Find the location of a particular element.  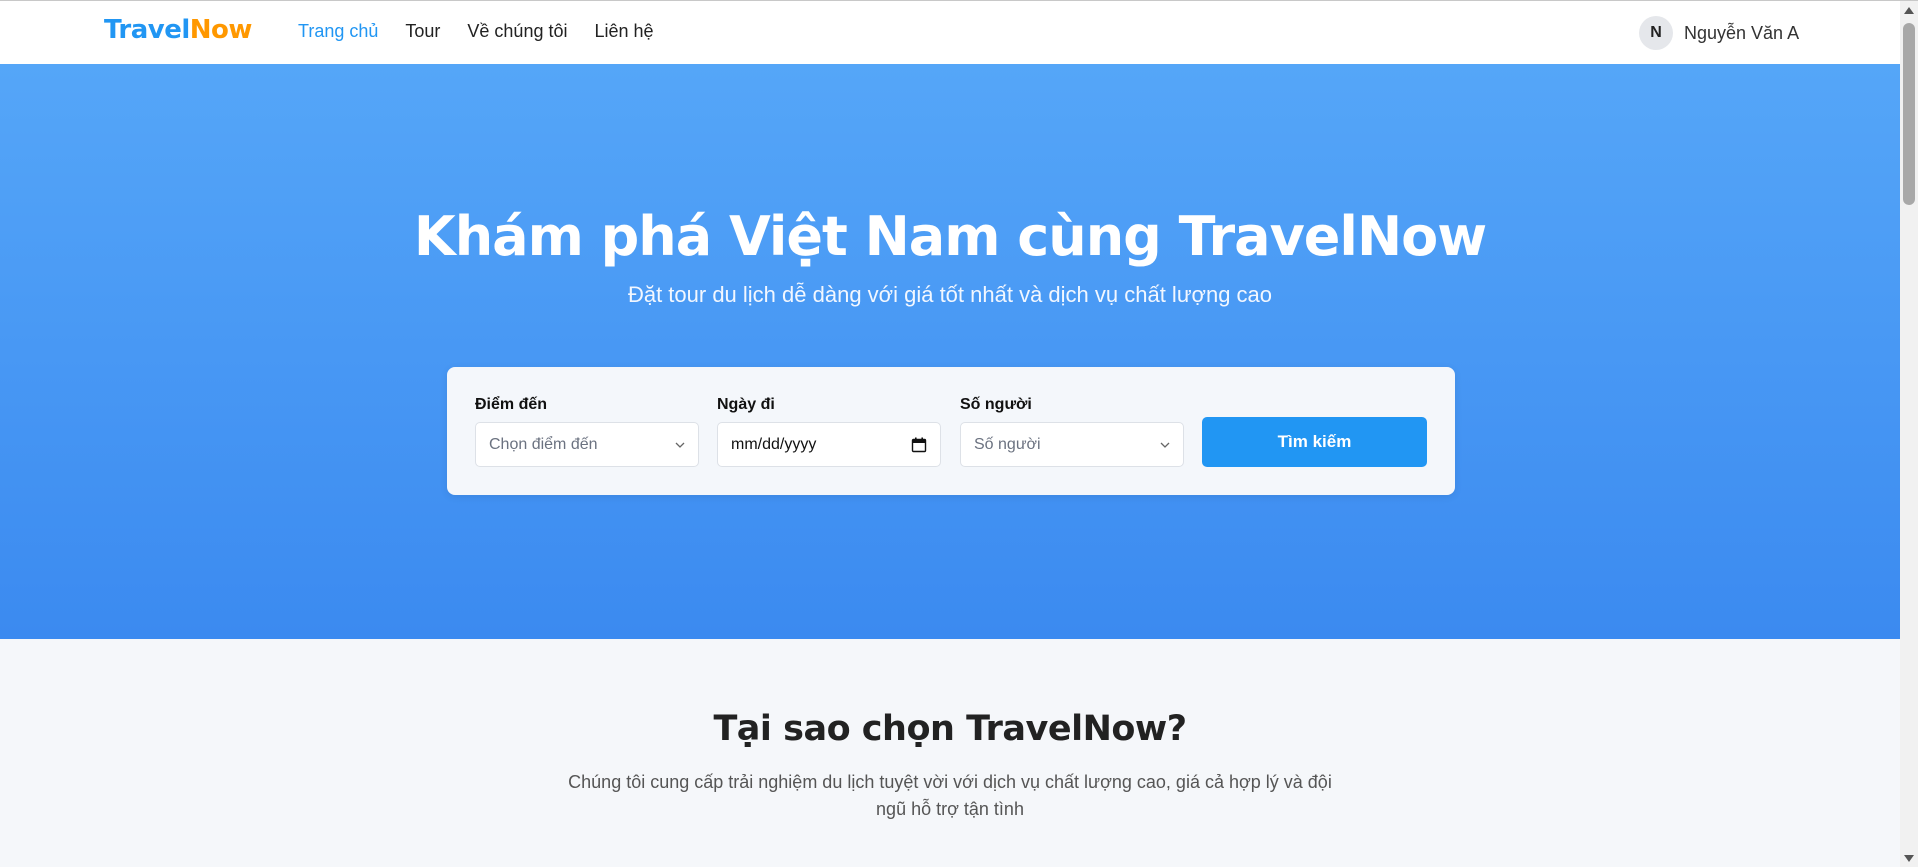

brand-logo-part-now: Now is located at coordinates (221, 30).